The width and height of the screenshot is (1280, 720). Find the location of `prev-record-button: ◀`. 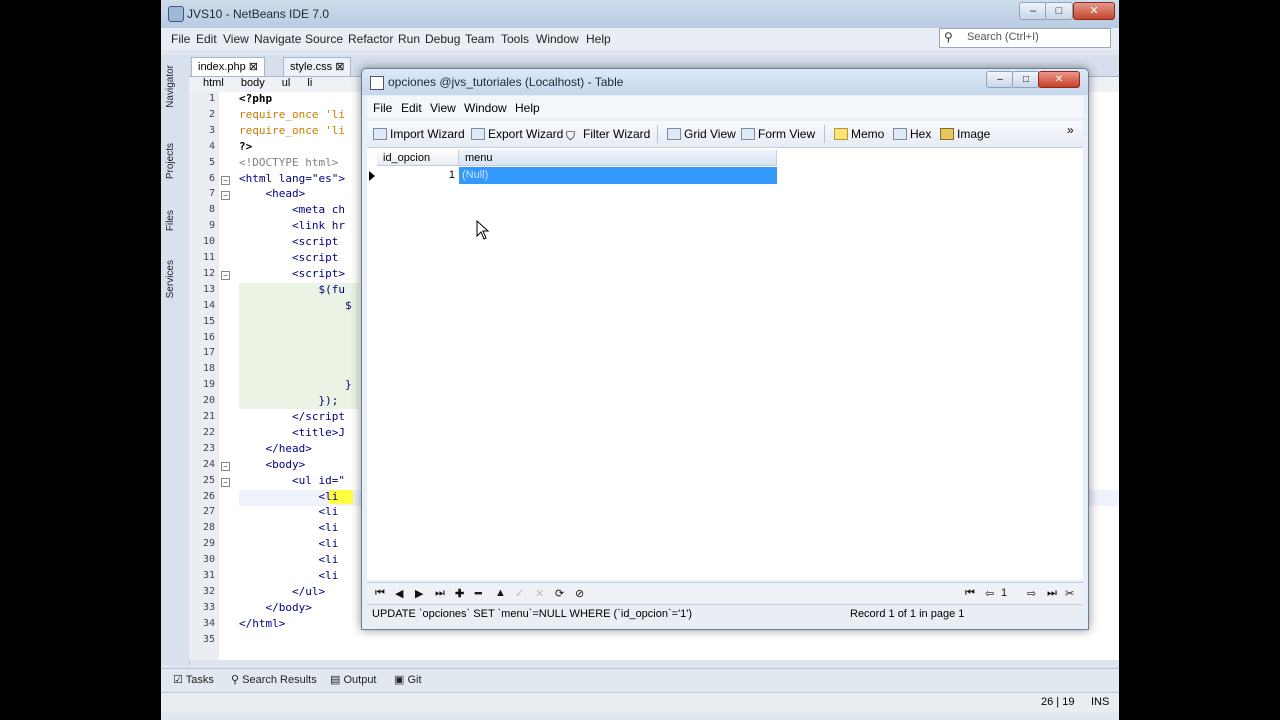

prev-record-button: ◀ is located at coordinates (399, 593).